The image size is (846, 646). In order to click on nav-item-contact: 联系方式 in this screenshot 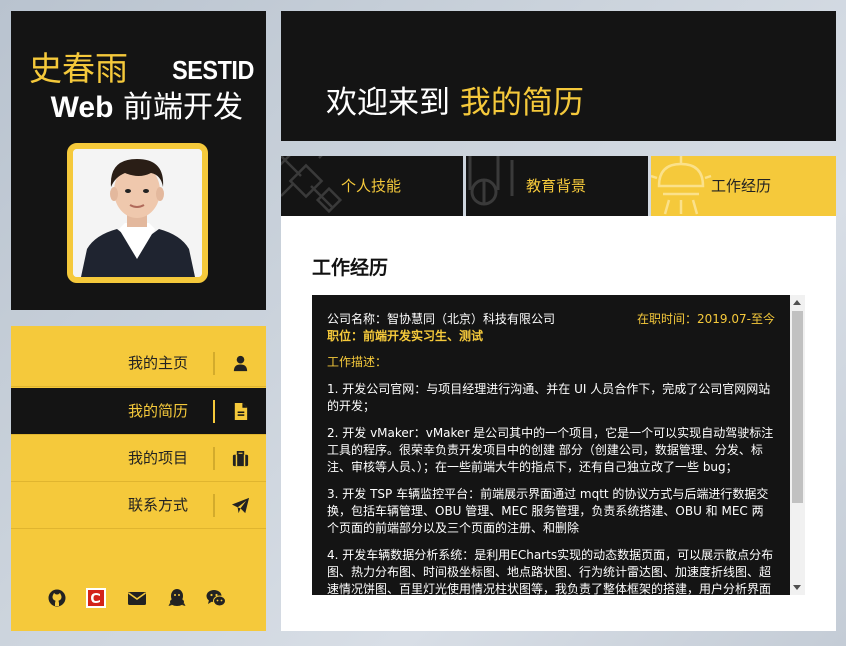, I will do `click(138, 505)`.